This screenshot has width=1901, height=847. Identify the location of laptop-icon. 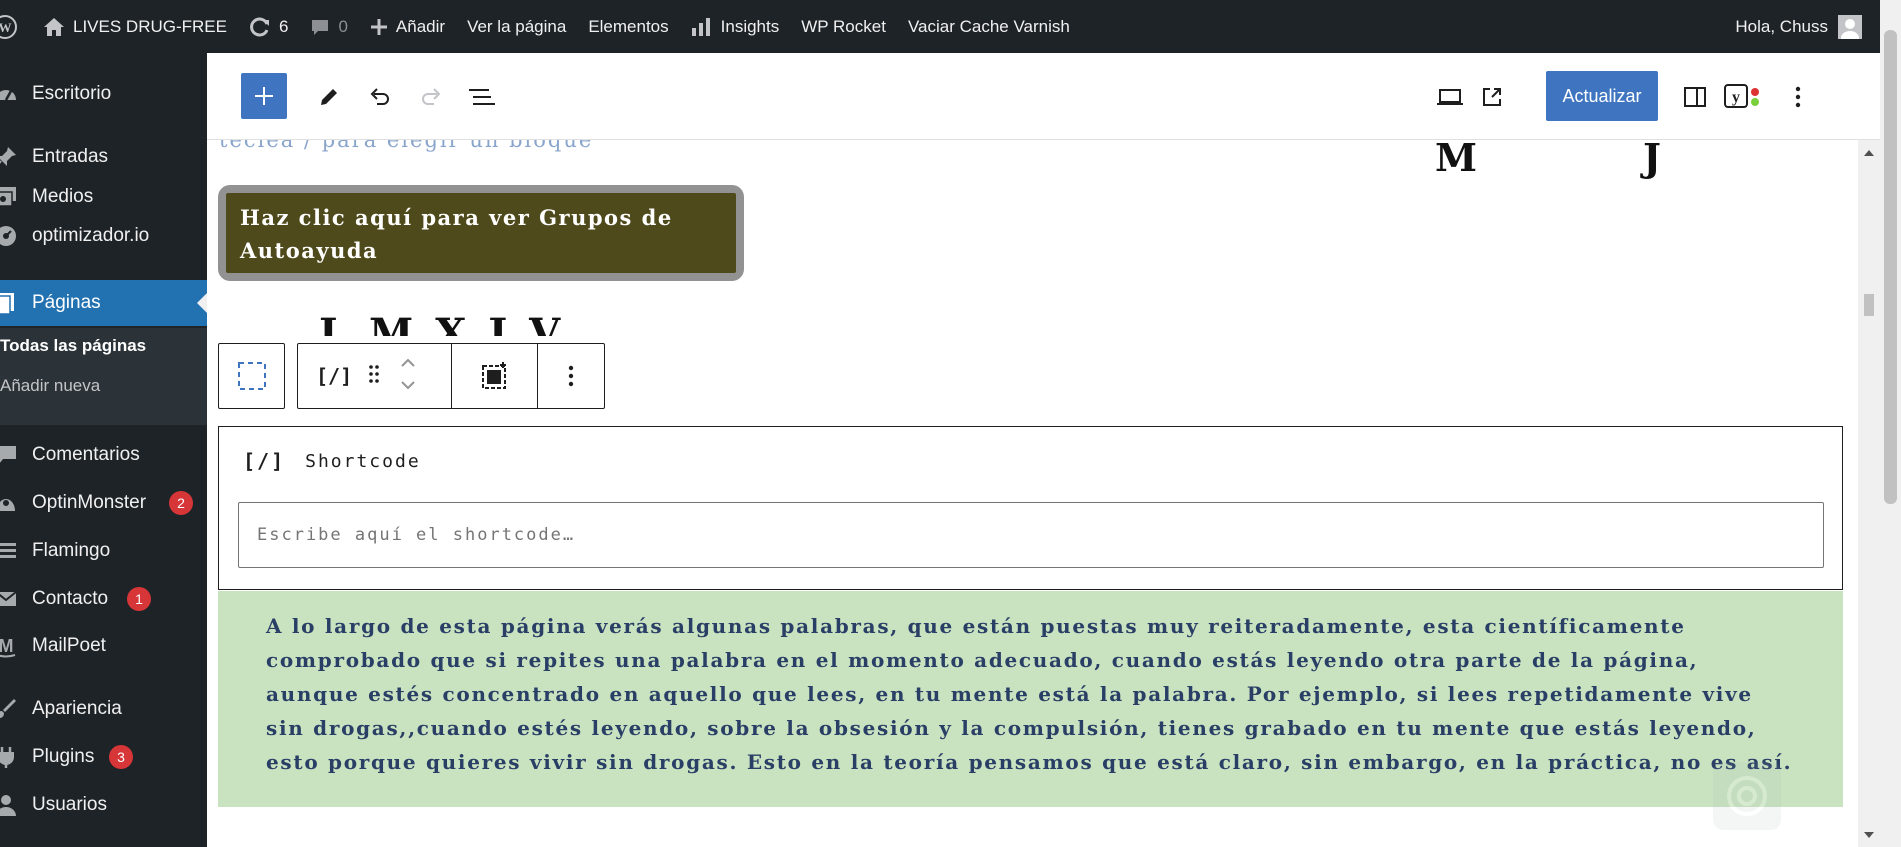
(1450, 96).